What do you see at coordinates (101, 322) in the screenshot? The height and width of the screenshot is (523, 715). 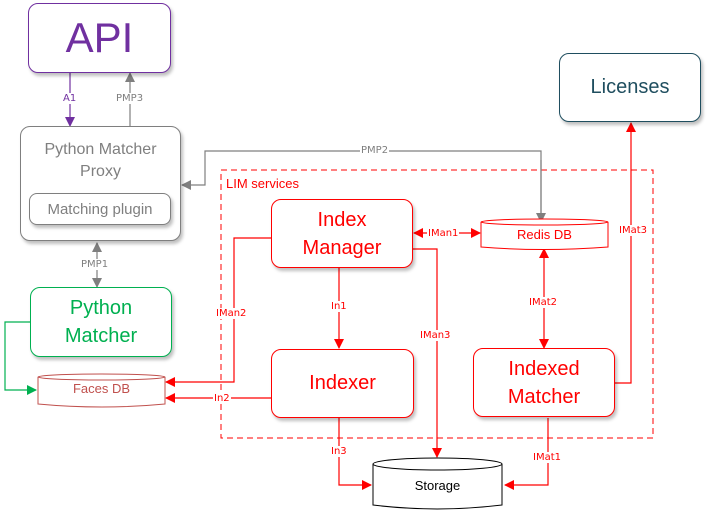 I see `python-matcher-node: Python Matcher` at bounding box center [101, 322].